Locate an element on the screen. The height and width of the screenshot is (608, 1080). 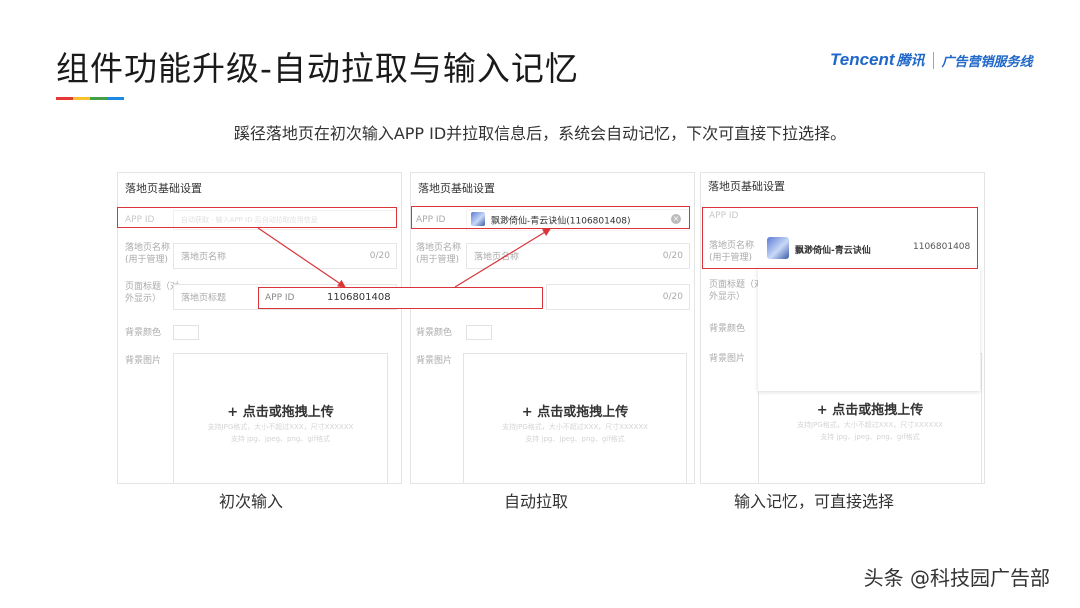
source-watermark: 头条 @科技园广告部 is located at coordinates (956, 578).